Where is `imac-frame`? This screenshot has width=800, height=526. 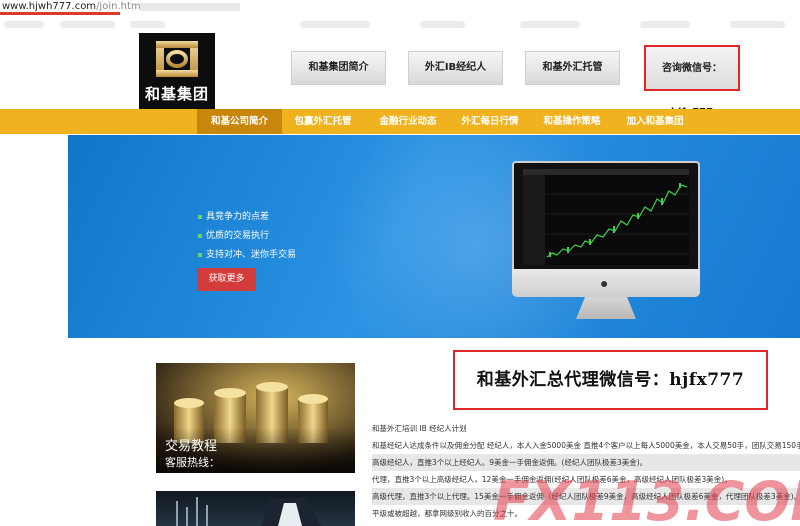
imac-frame is located at coordinates (606, 217).